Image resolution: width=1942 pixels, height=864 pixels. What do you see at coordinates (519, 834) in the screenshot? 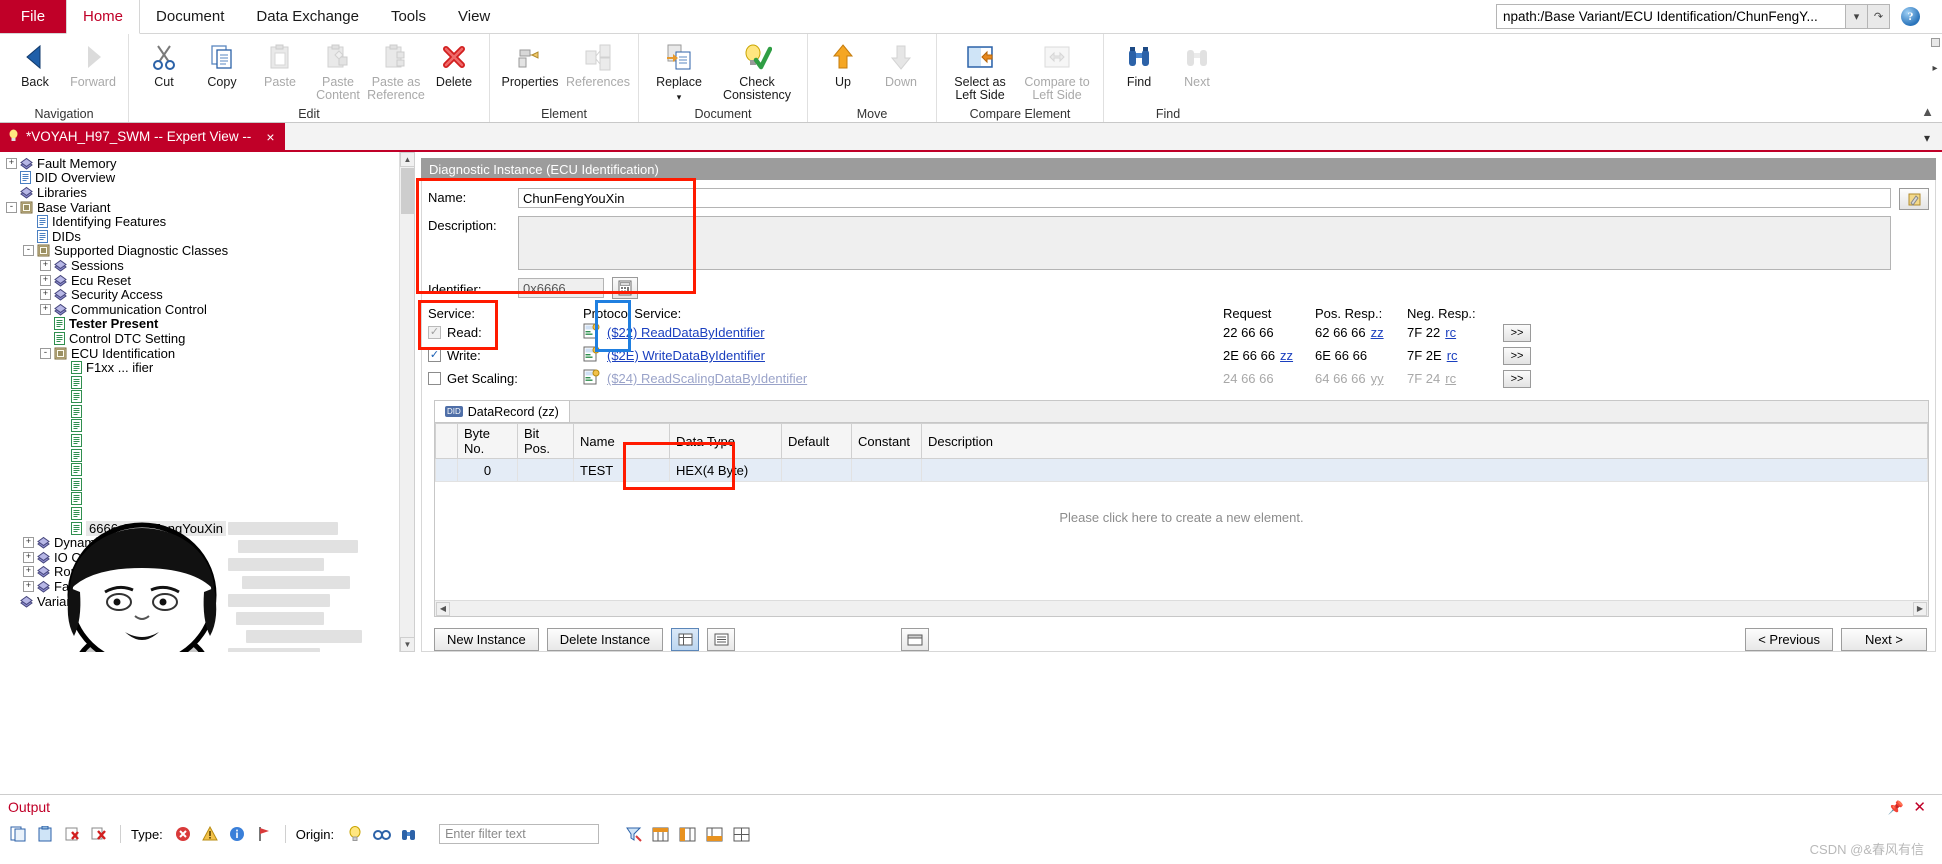
I see `filter-input: Enter filter text` at bounding box center [519, 834].